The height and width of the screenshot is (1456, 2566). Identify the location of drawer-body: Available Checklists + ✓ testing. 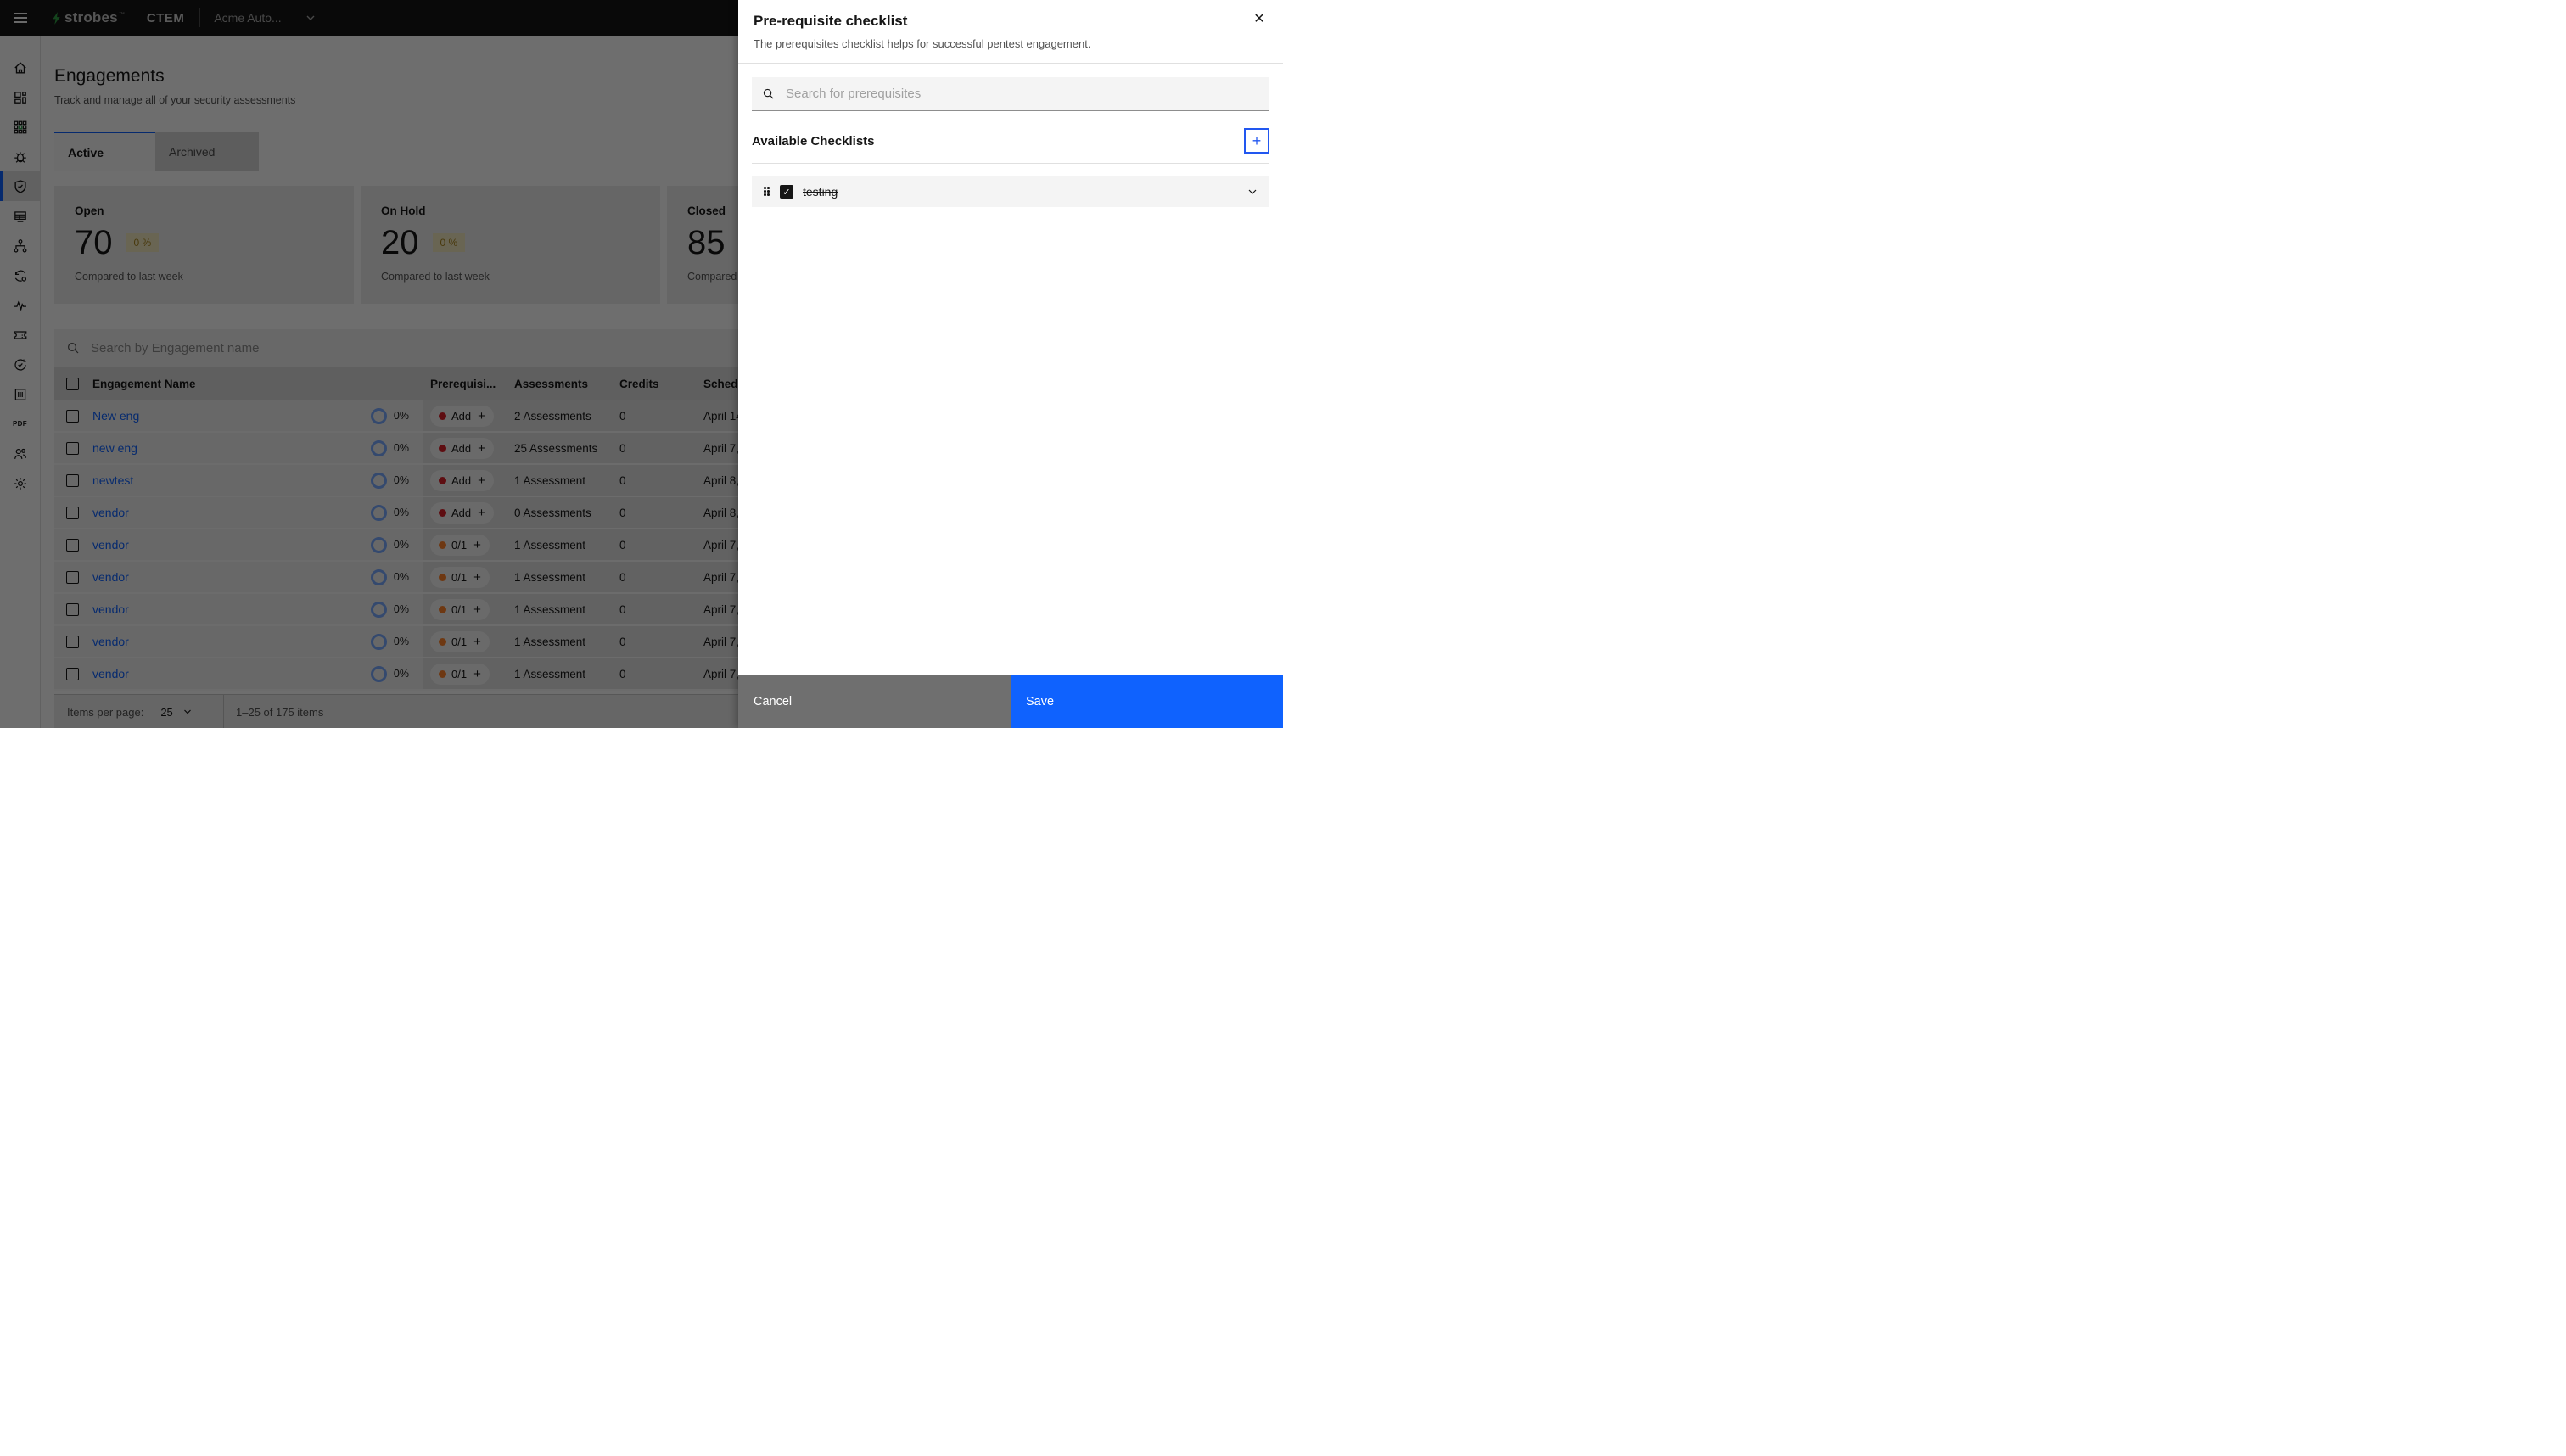
(1010, 142).